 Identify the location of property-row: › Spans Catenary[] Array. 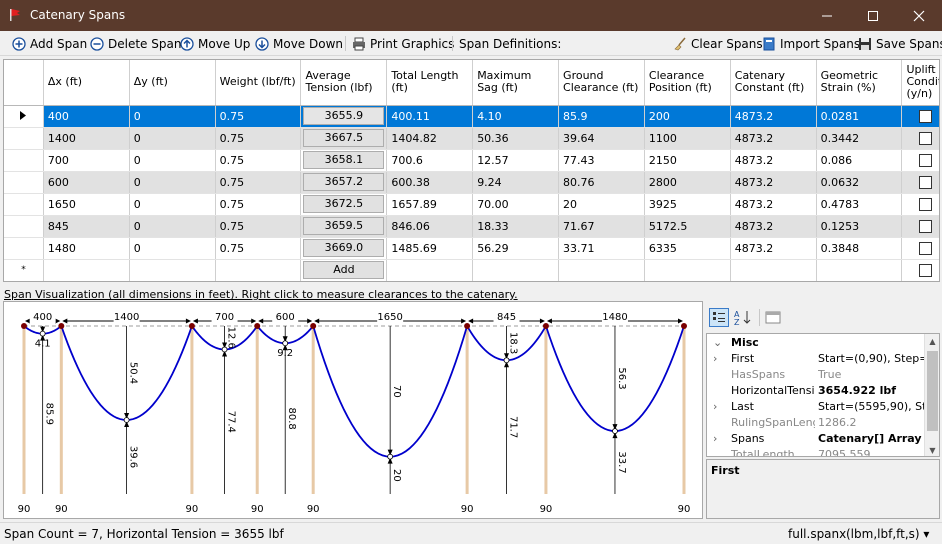
(823, 440).